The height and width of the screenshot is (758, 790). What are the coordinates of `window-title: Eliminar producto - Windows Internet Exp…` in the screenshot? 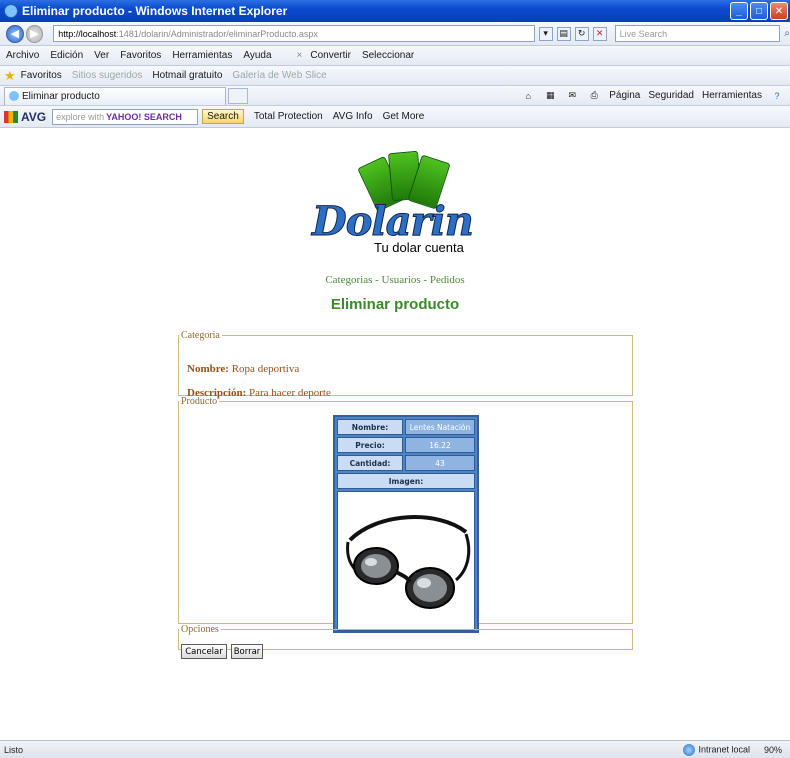 It's located at (155, 11).